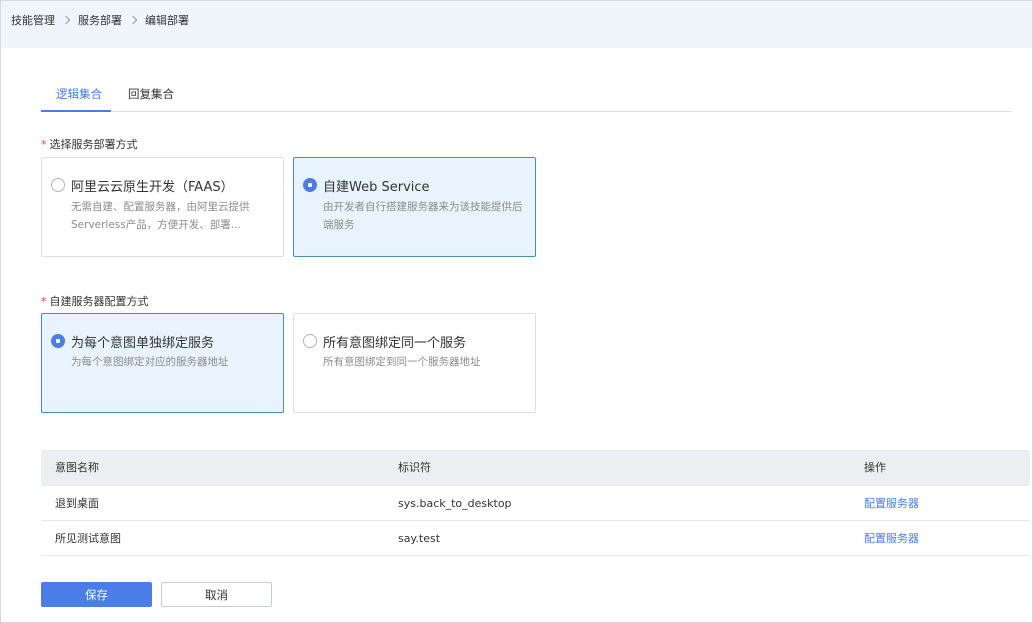 The height and width of the screenshot is (623, 1033). Describe the element at coordinates (419, 538) in the screenshot. I see `intent-identifier: say.test` at that location.